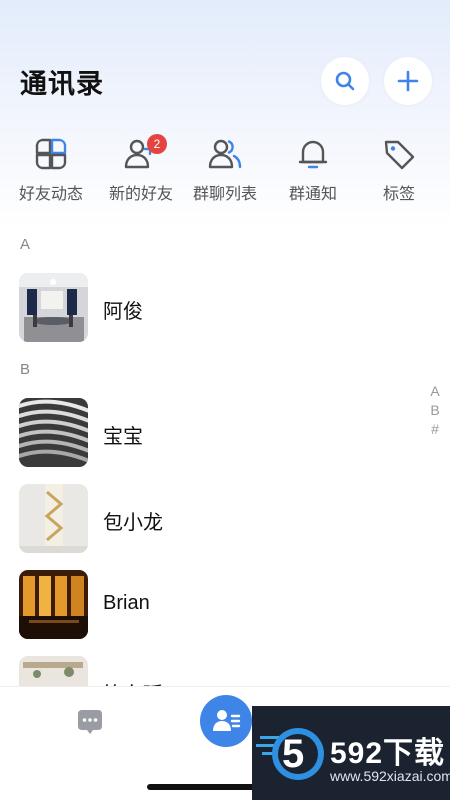 Image resolution: width=450 pixels, height=801 pixels. Describe the element at coordinates (399, 155) in the screenshot. I see `tag-icon` at that location.